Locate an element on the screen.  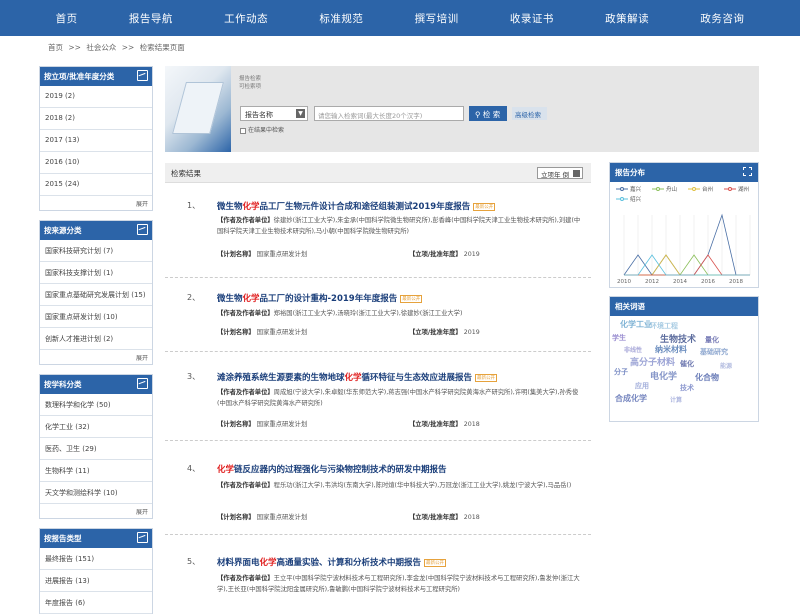
cloud-word: 化合物 is located at coordinates (707, 377).